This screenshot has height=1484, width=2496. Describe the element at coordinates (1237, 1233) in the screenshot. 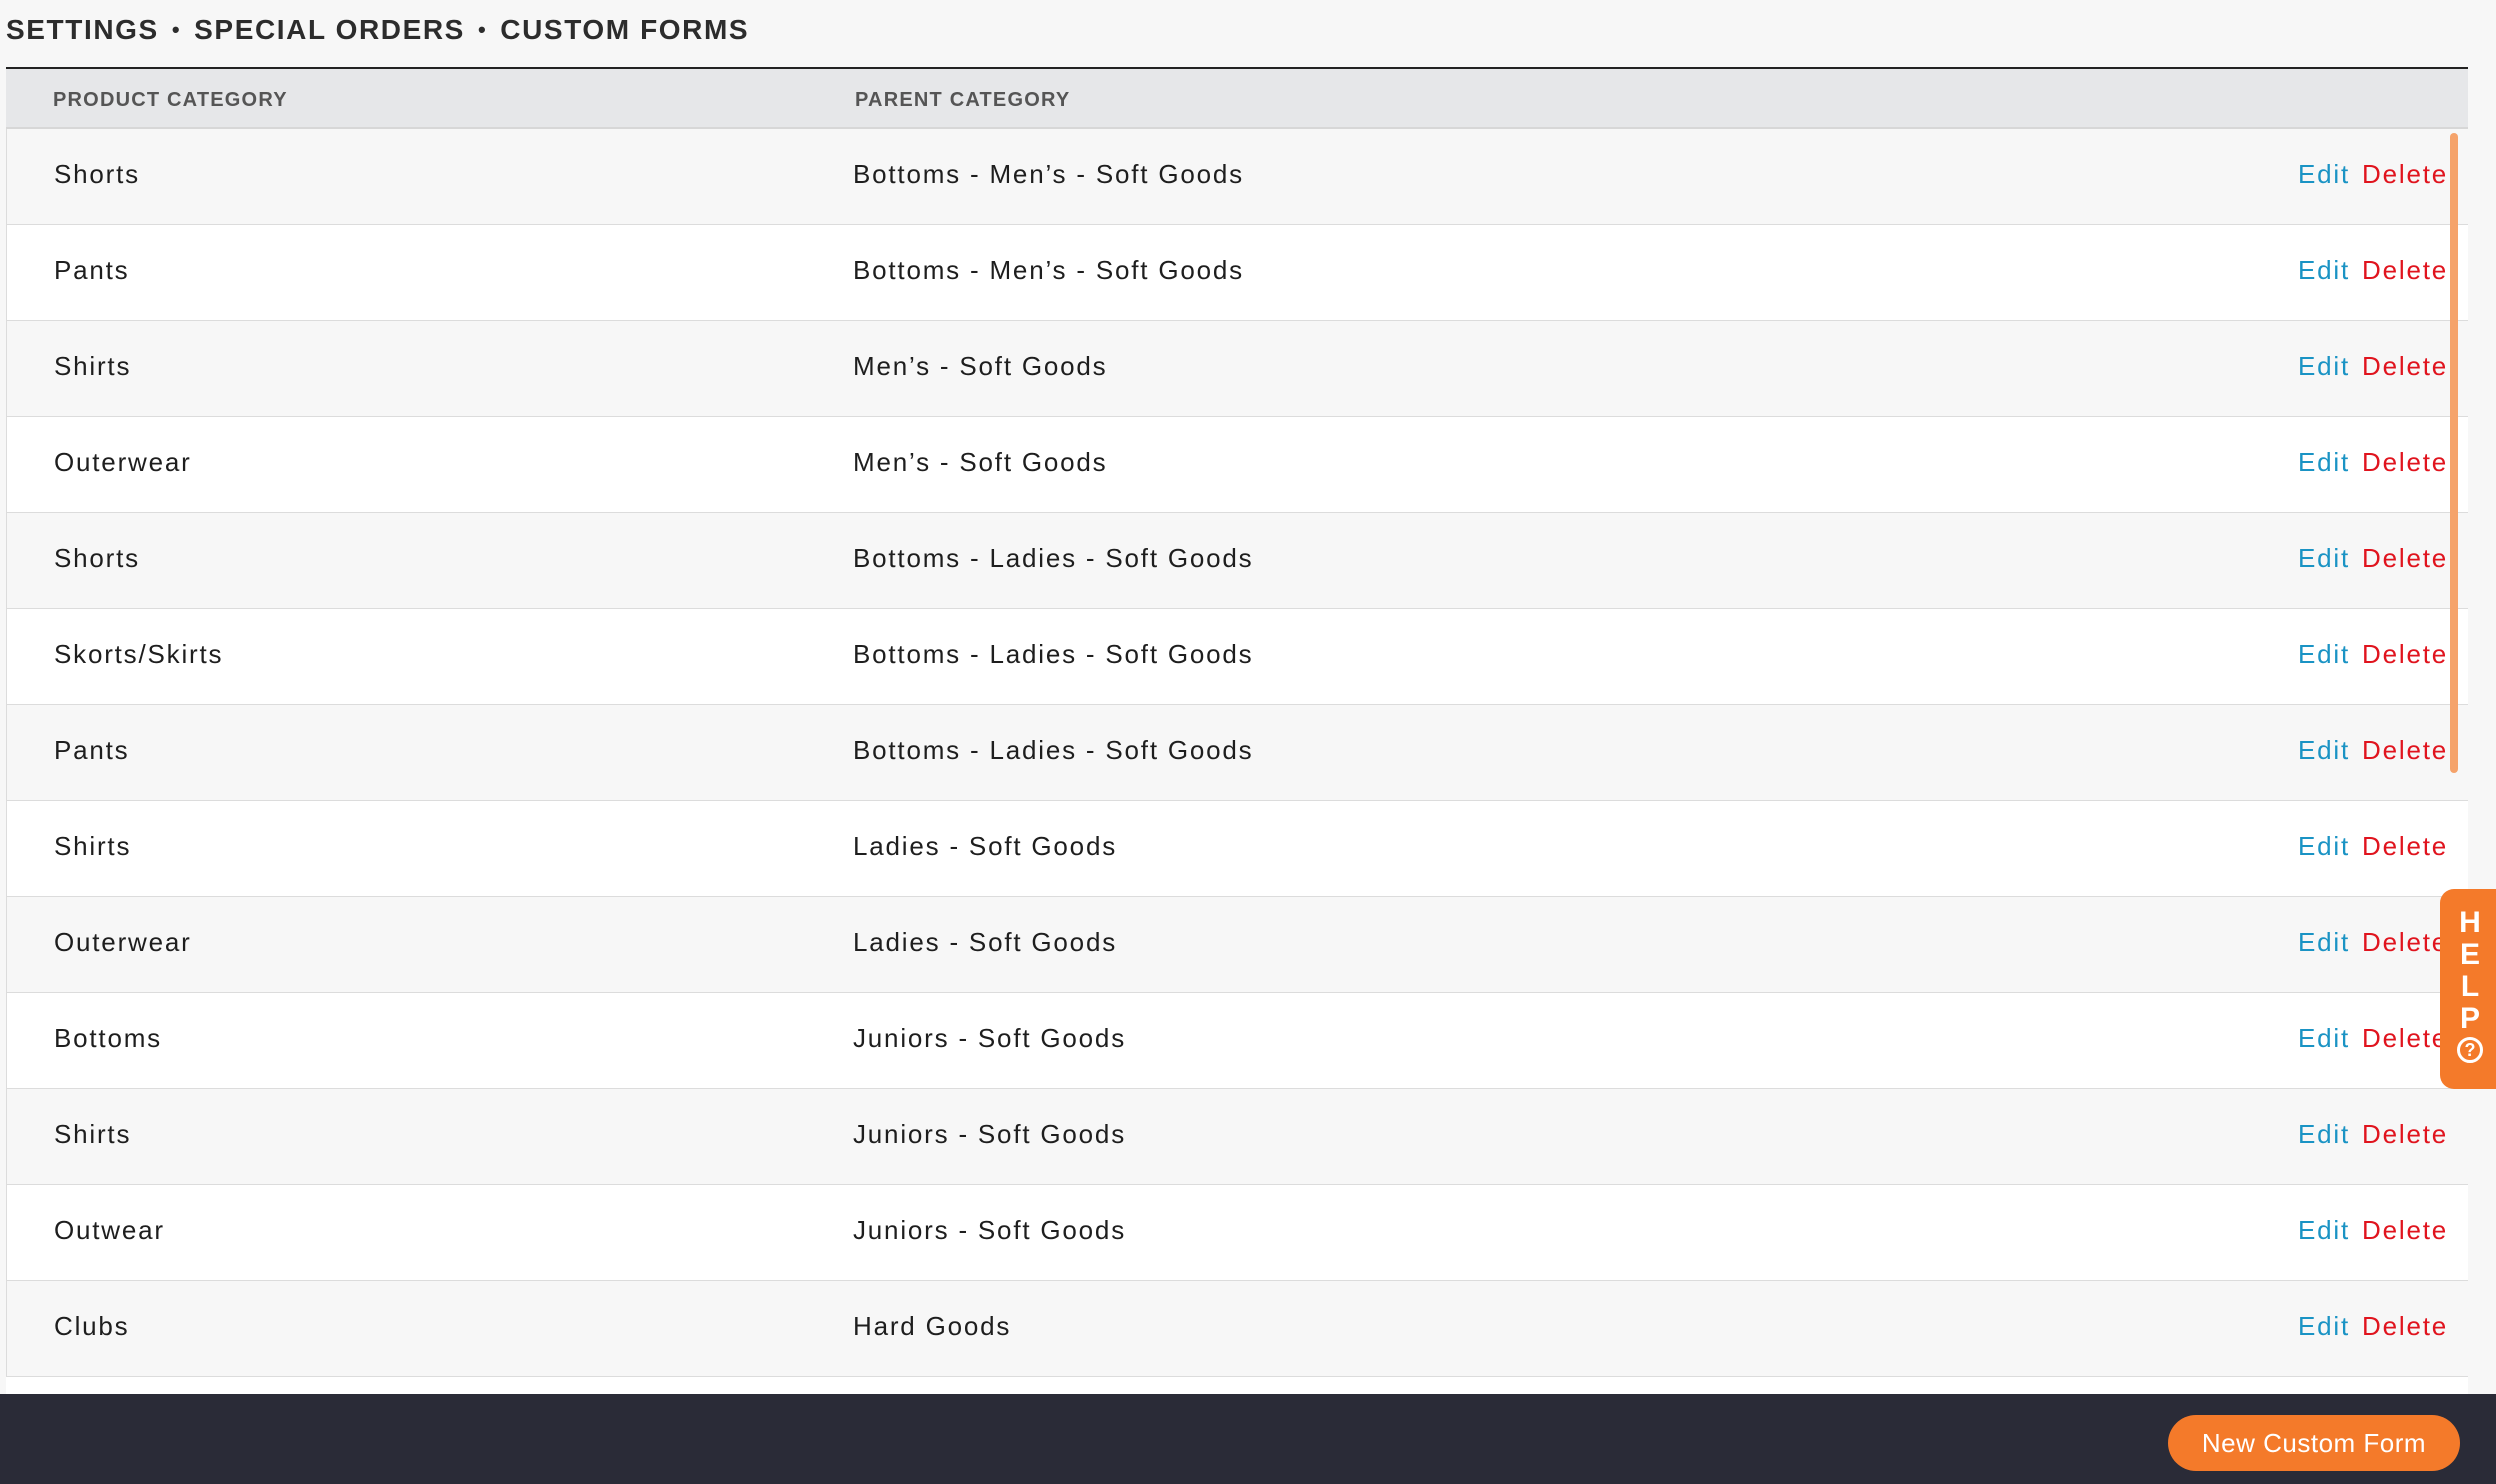

I see `table-row: Outwear Juniors - Soft Goods Edit Delete` at that location.